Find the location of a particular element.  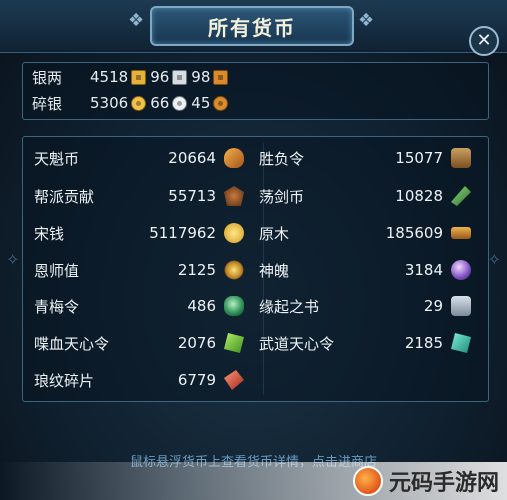

currency-value: 29 is located at coordinates (433, 306).